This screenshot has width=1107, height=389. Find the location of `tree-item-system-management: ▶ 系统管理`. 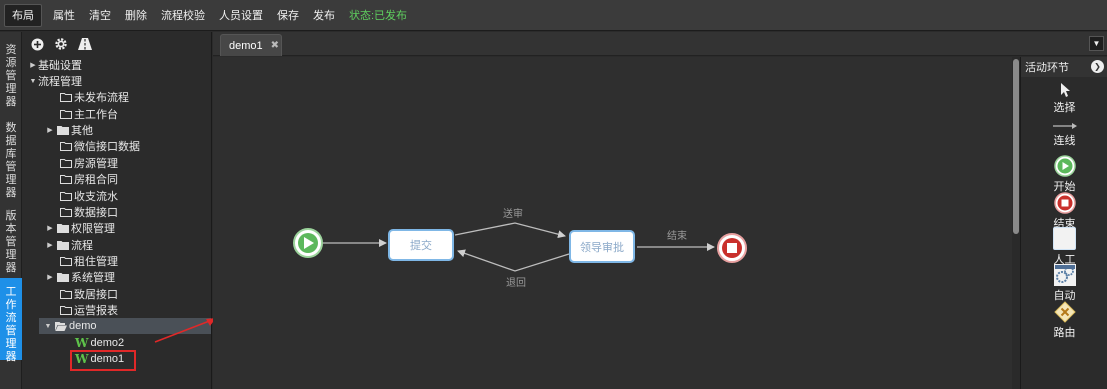

tree-item-system-management: ▶ 系统管理 is located at coordinates (80, 277).